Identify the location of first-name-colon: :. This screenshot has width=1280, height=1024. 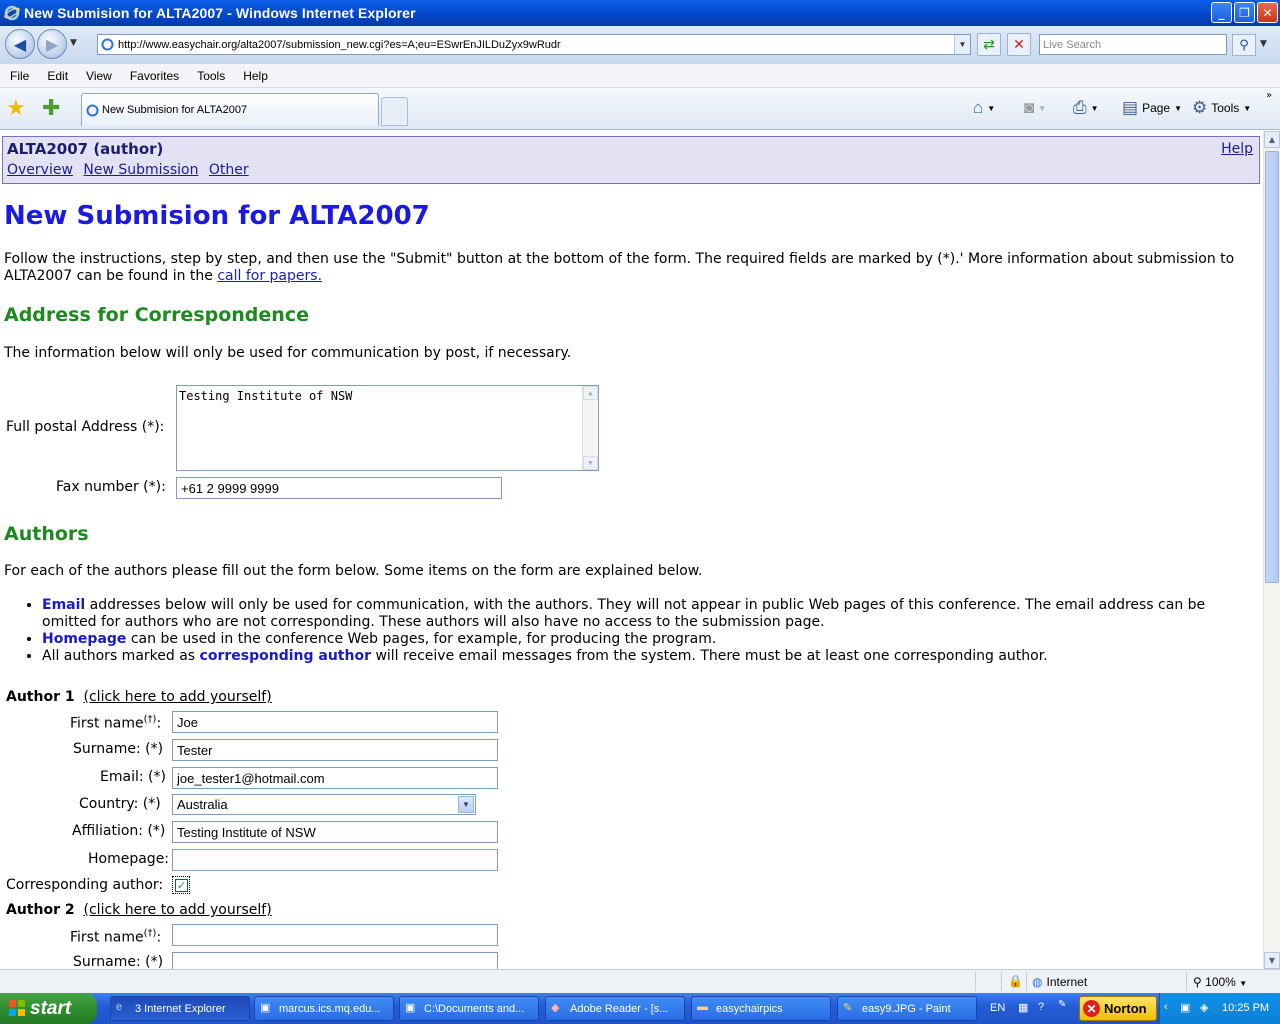
(159, 937).